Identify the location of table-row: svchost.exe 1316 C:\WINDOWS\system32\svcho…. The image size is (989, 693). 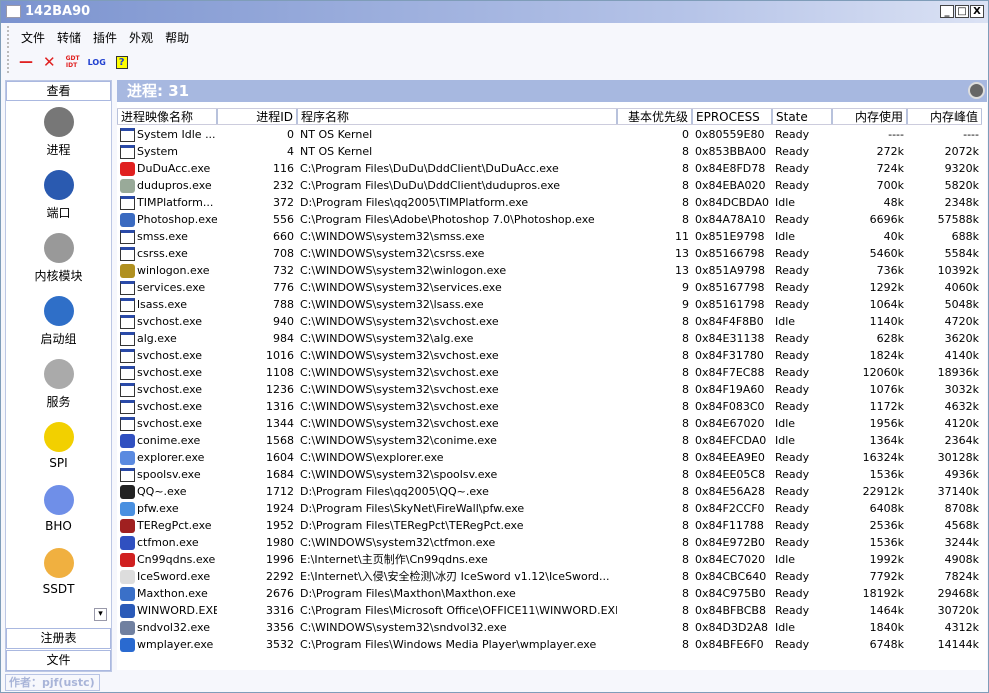
(549, 406).